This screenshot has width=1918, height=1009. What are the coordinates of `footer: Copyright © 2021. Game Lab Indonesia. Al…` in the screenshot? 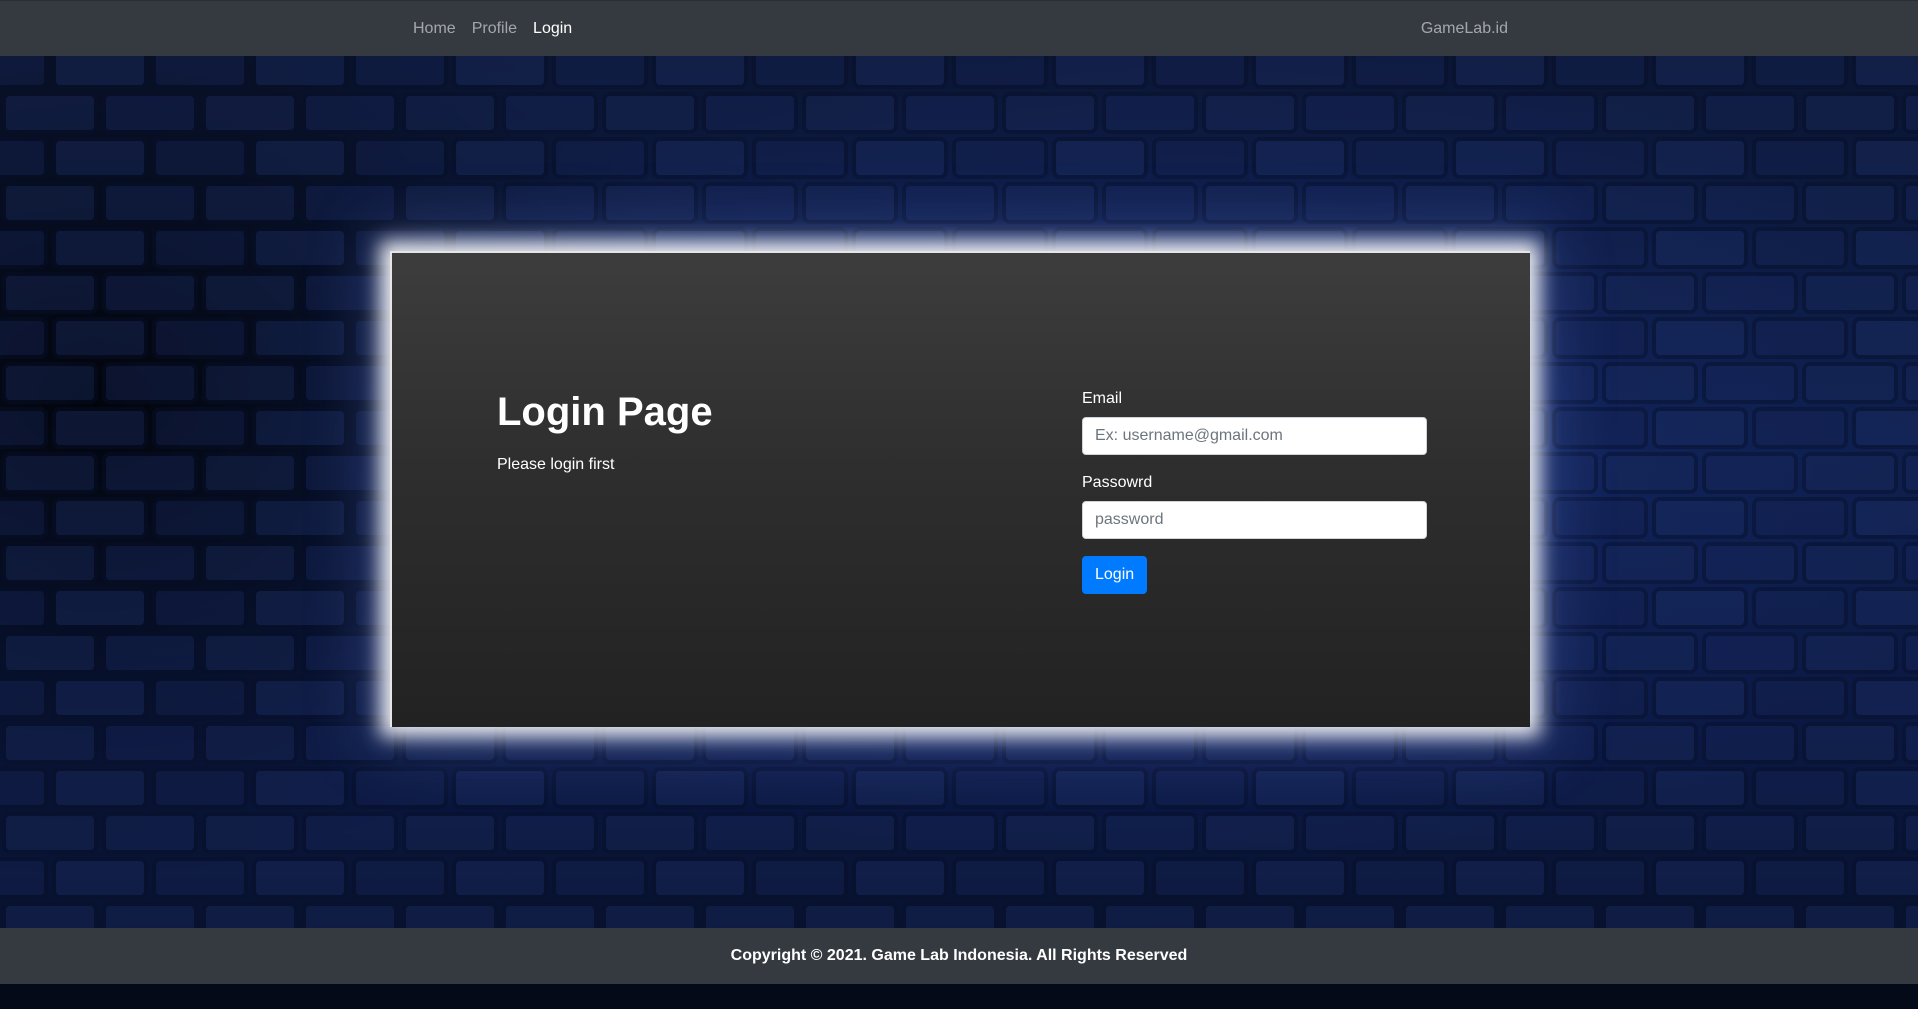 It's located at (959, 956).